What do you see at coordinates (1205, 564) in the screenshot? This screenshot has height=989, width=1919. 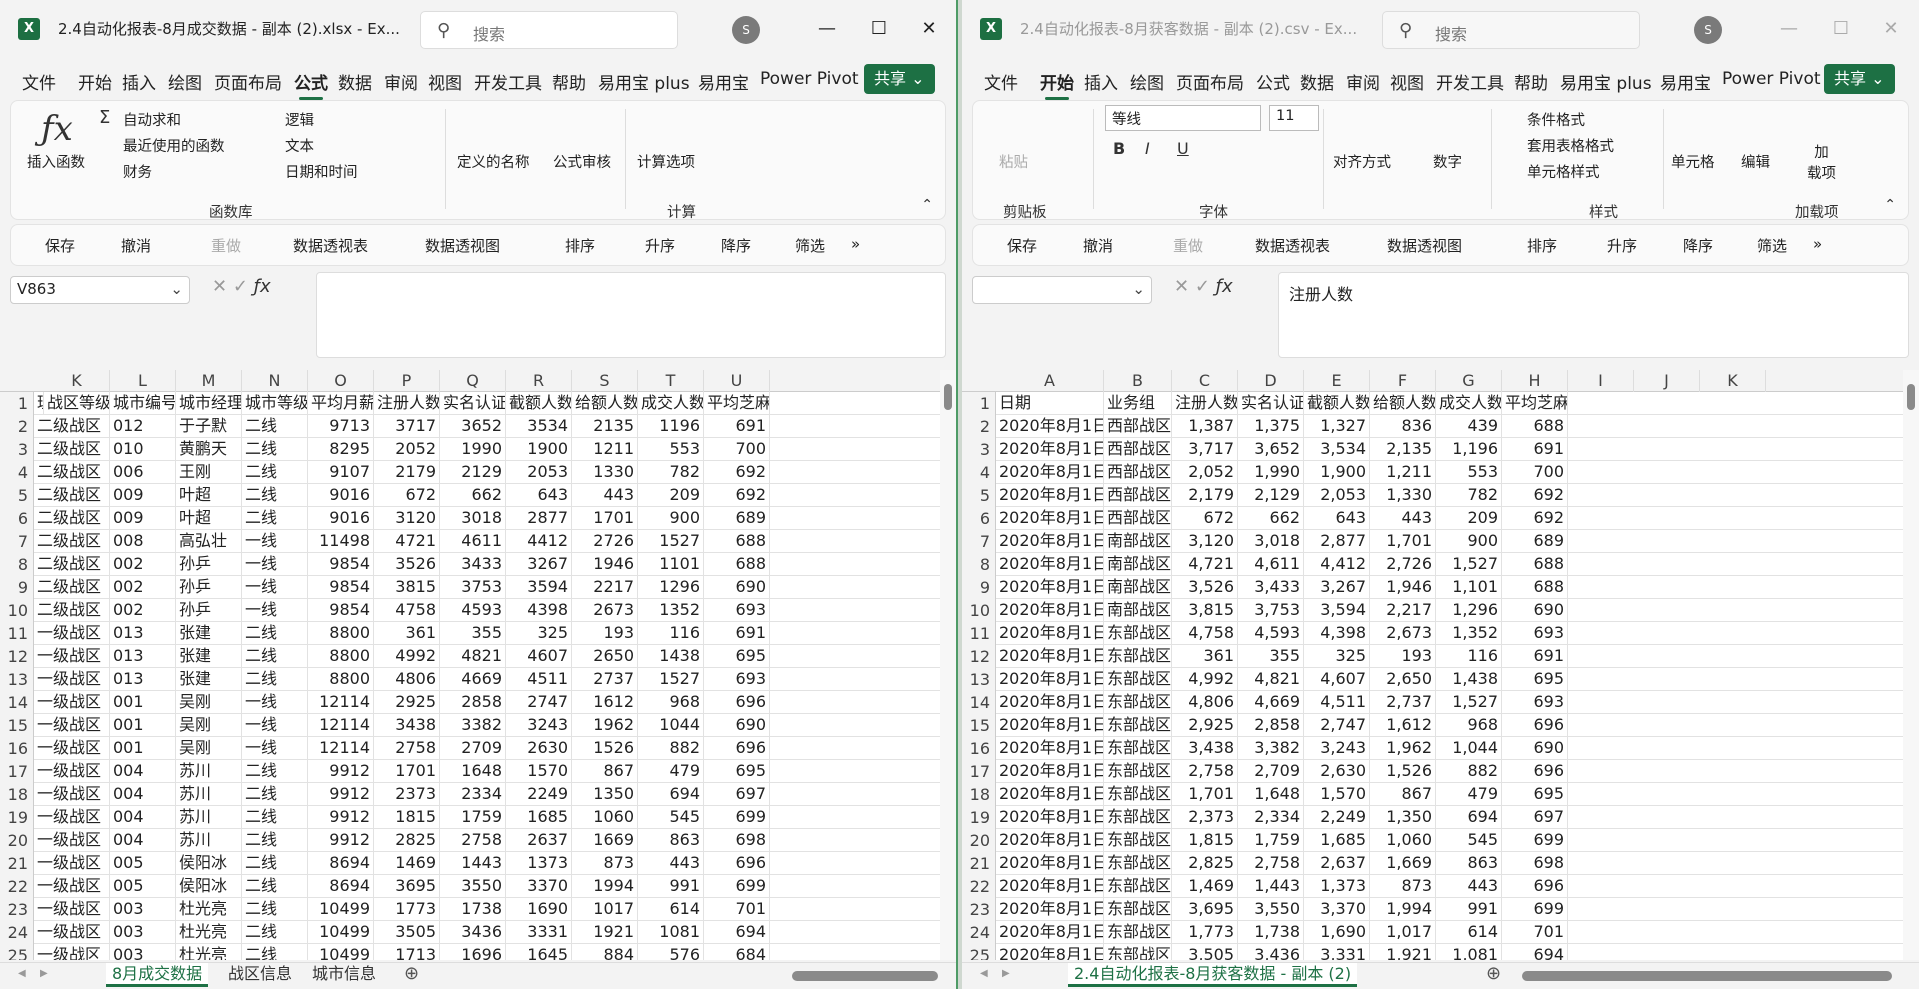 I see `table-cell: 4,721` at bounding box center [1205, 564].